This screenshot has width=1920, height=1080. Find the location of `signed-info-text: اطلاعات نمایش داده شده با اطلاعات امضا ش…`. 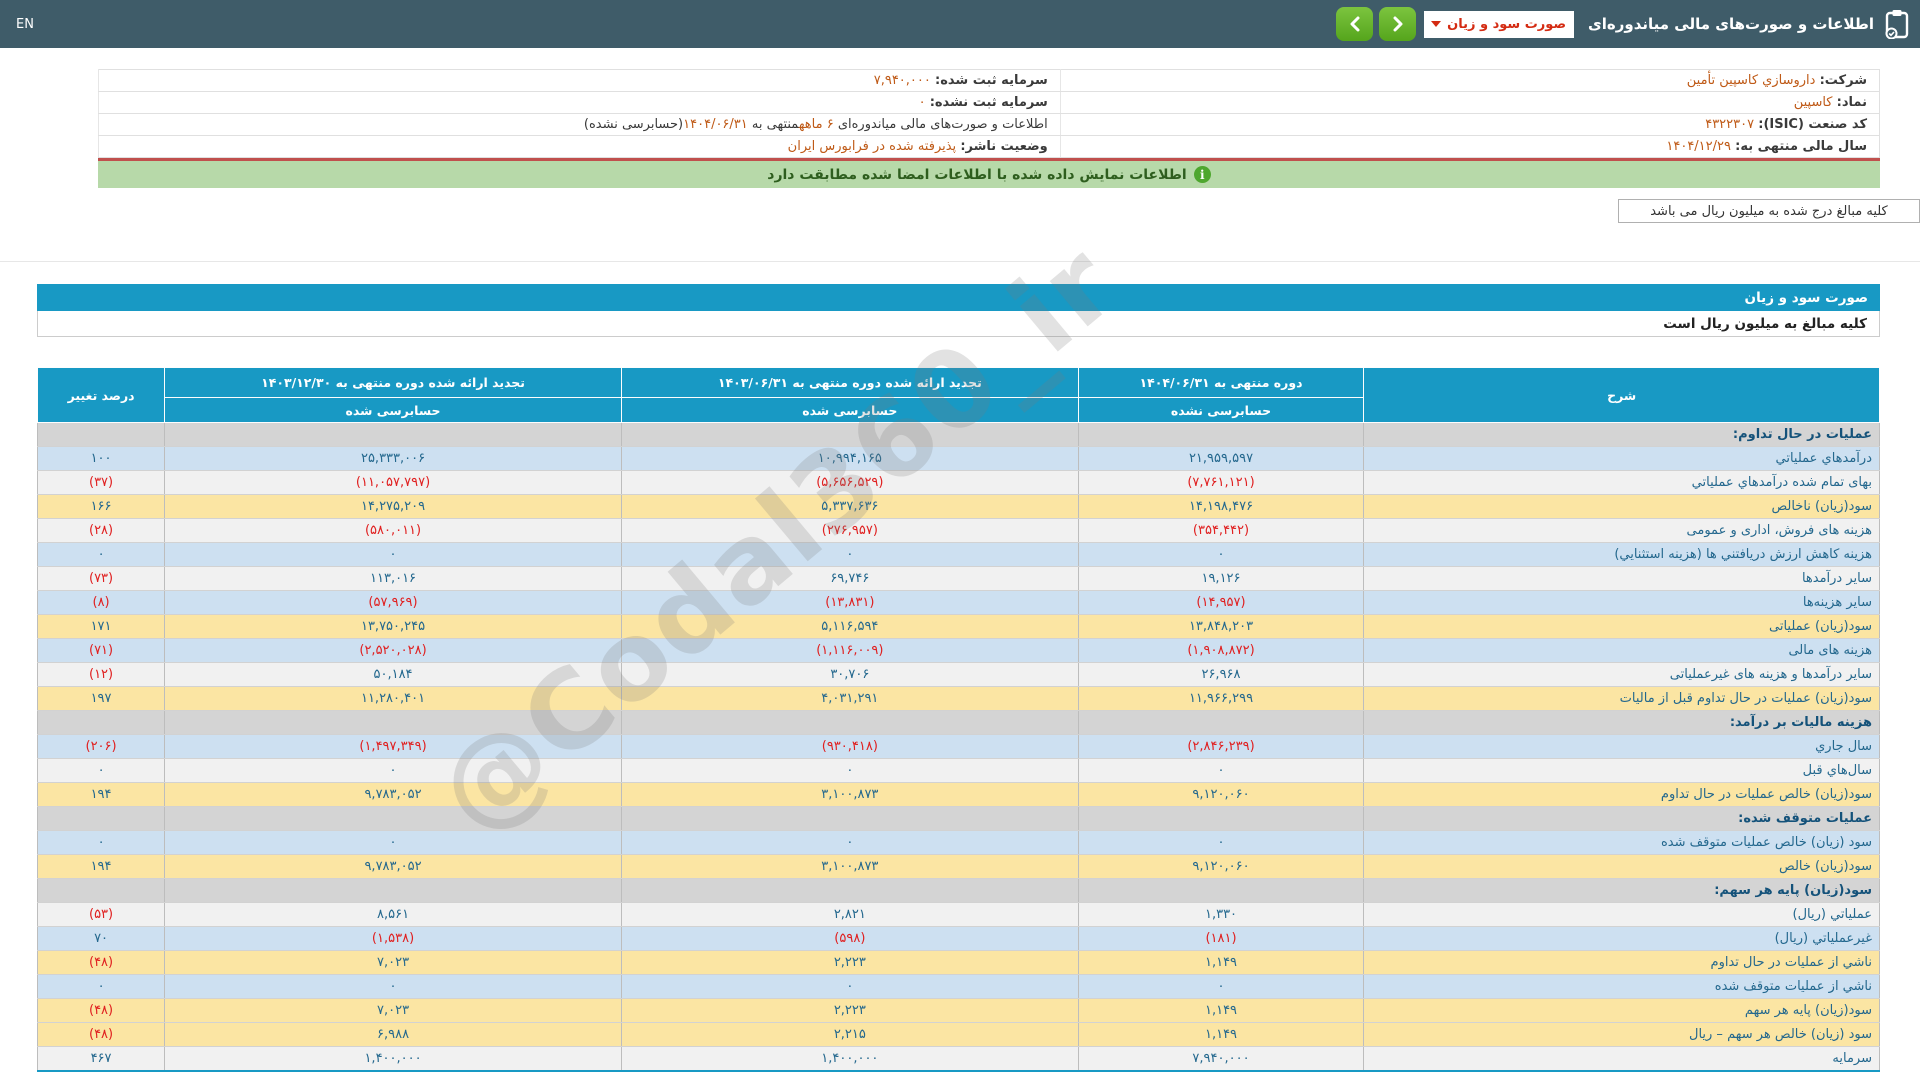

signed-info-text: اطلاعات نمایش داده شده با اطلاعات امضا ش… is located at coordinates (977, 174).